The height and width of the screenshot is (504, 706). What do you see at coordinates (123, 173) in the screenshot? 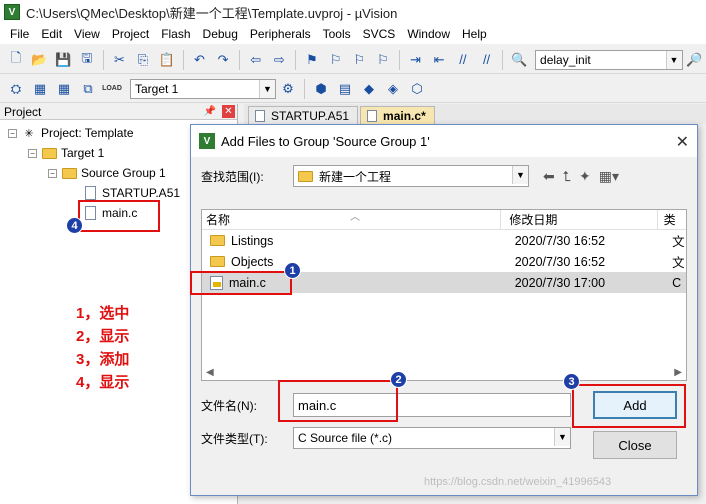
I see `tree-group-label: Source Group 1` at bounding box center [123, 173].